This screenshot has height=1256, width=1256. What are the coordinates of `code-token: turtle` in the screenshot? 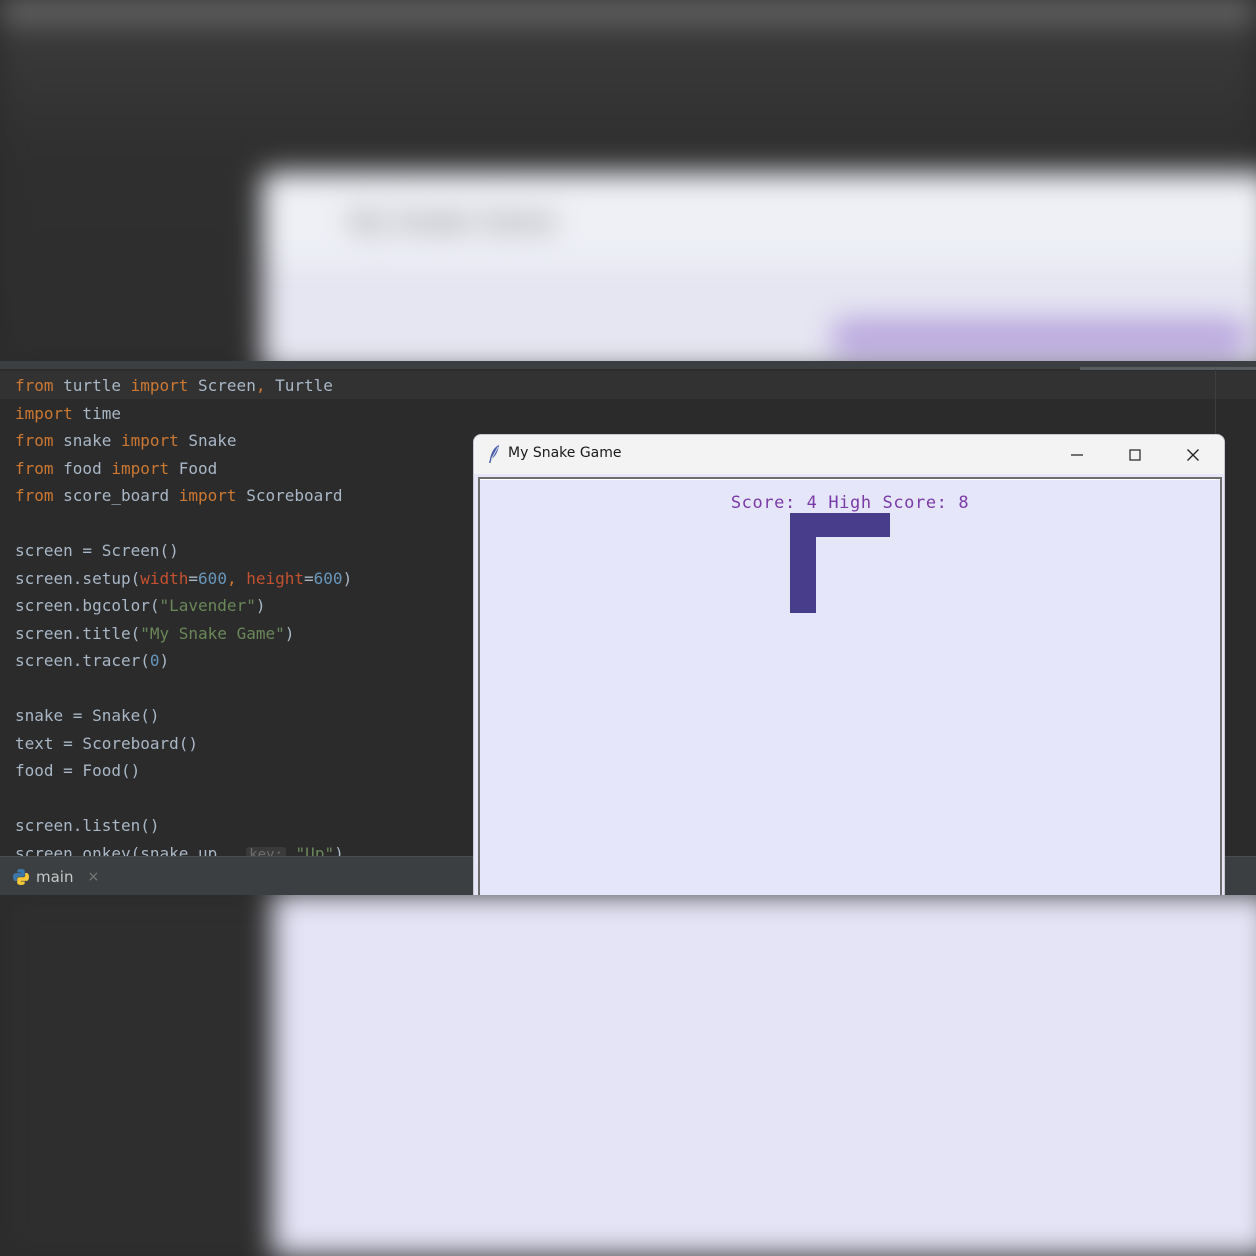 It's located at (92, 385).